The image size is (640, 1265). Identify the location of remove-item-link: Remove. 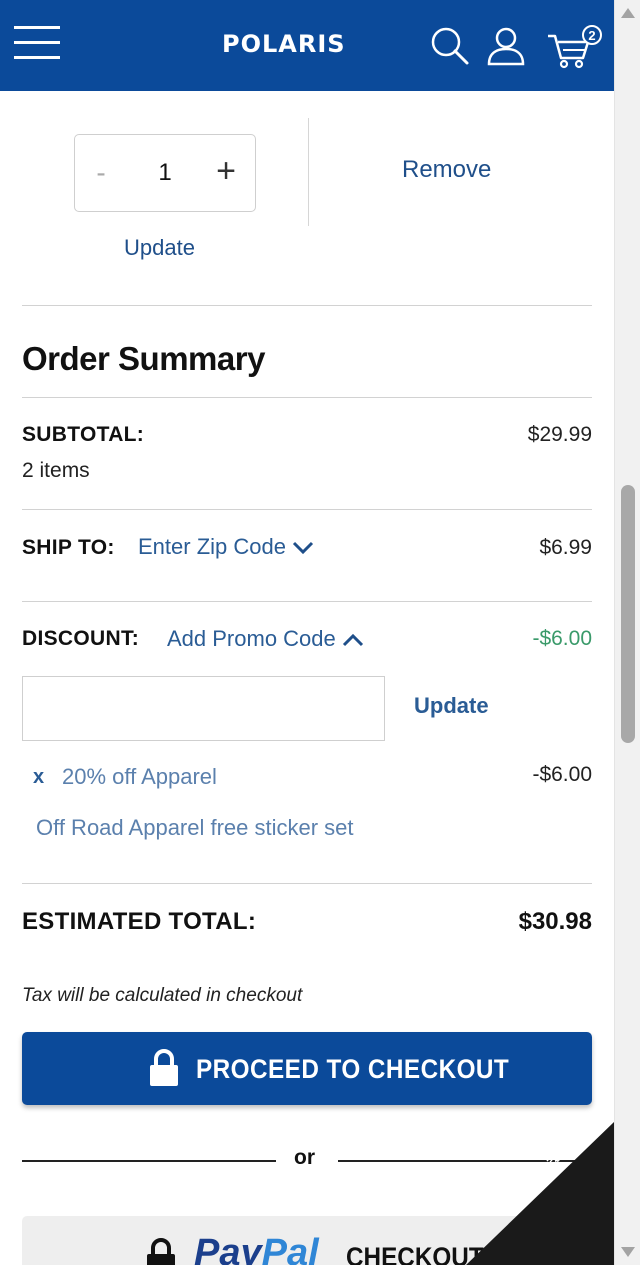
(446, 170).